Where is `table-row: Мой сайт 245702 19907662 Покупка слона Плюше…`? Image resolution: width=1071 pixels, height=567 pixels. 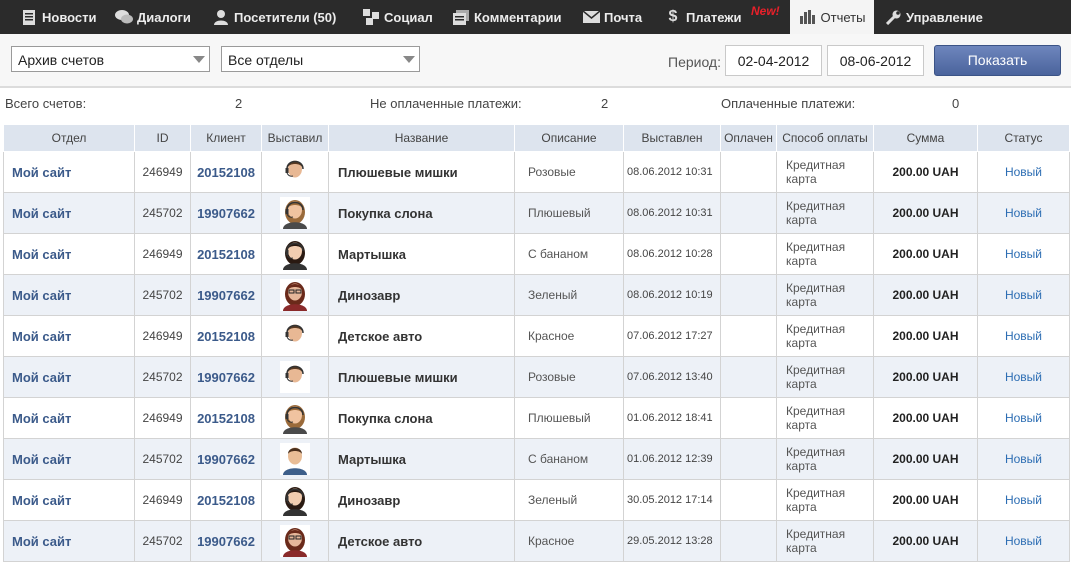 table-row: Мой сайт 245702 19907662 Покупка слона Плюше… is located at coordinates (536, 213).